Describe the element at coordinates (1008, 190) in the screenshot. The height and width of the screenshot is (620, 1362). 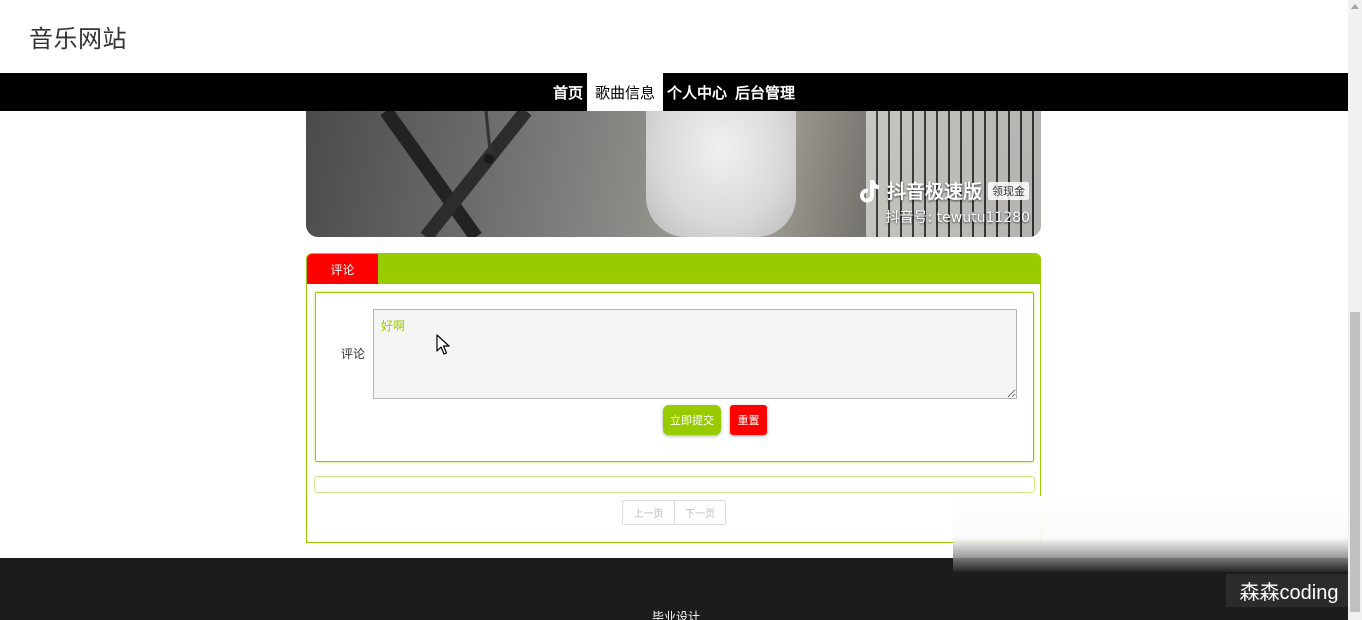
I see `watermark-badge: 领现金` at that location.